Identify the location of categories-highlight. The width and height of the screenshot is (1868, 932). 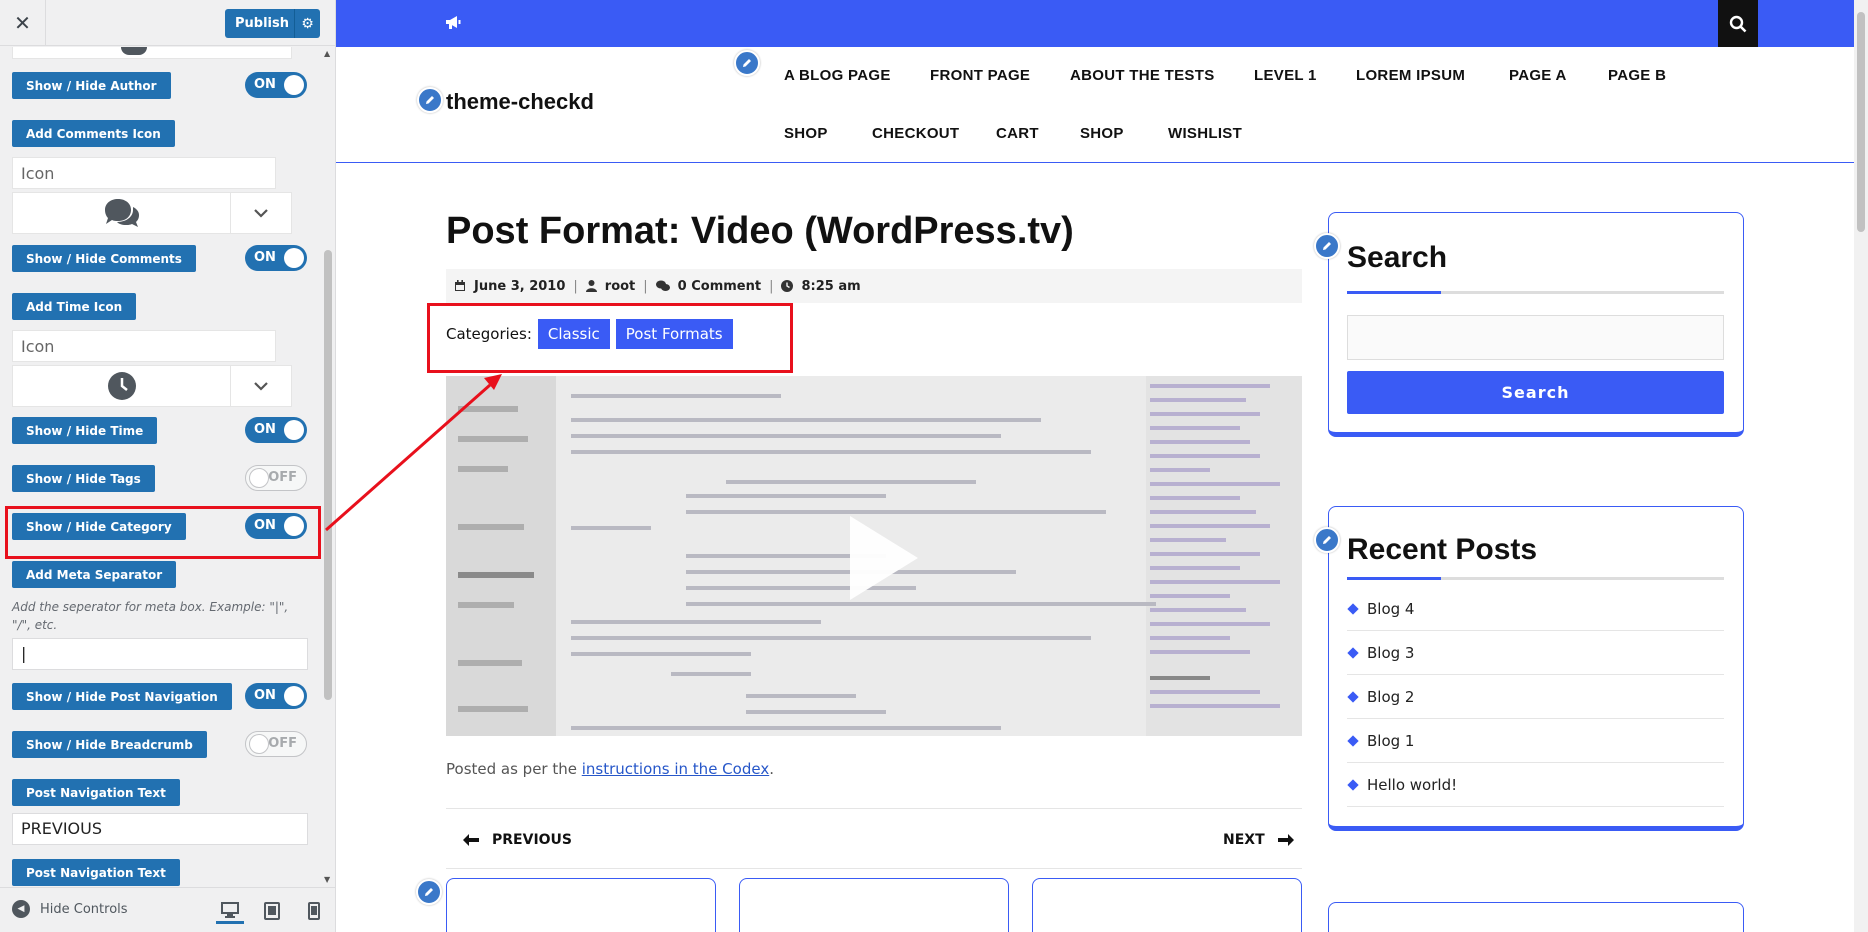
(610, 338).